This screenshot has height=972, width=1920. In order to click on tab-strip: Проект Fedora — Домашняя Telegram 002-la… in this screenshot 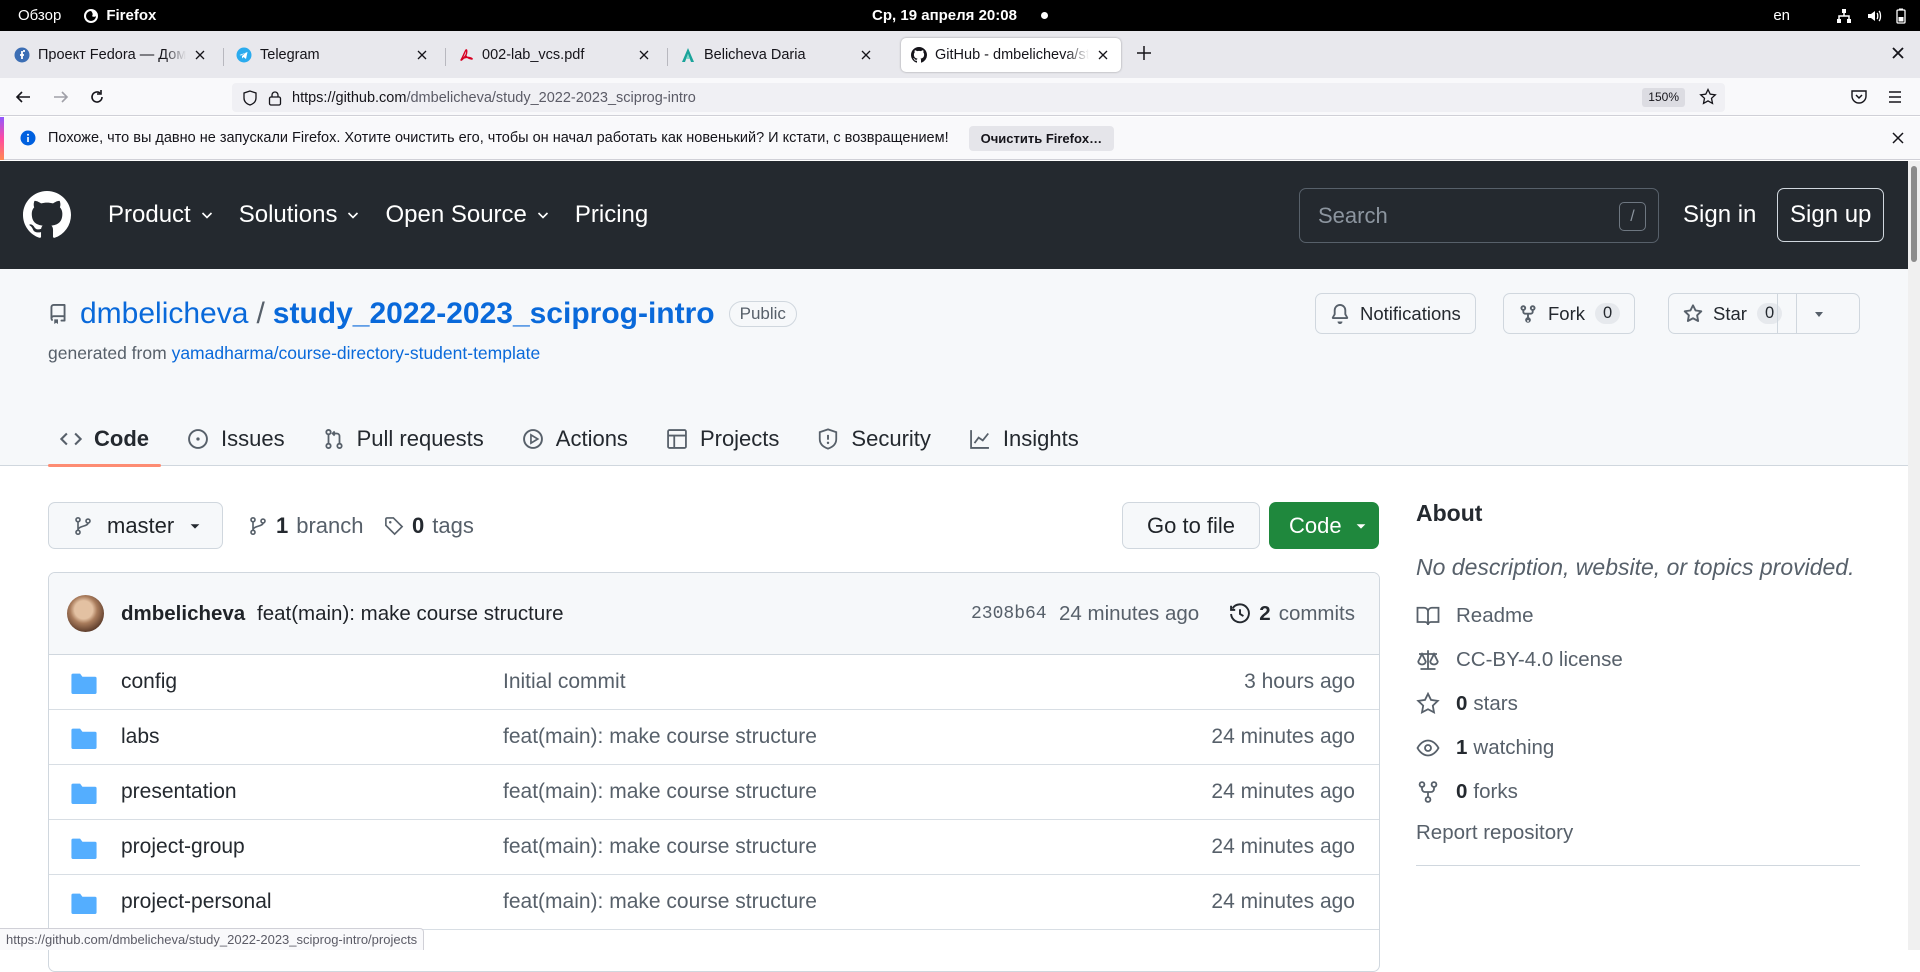, I will do `click(960, 54)`.